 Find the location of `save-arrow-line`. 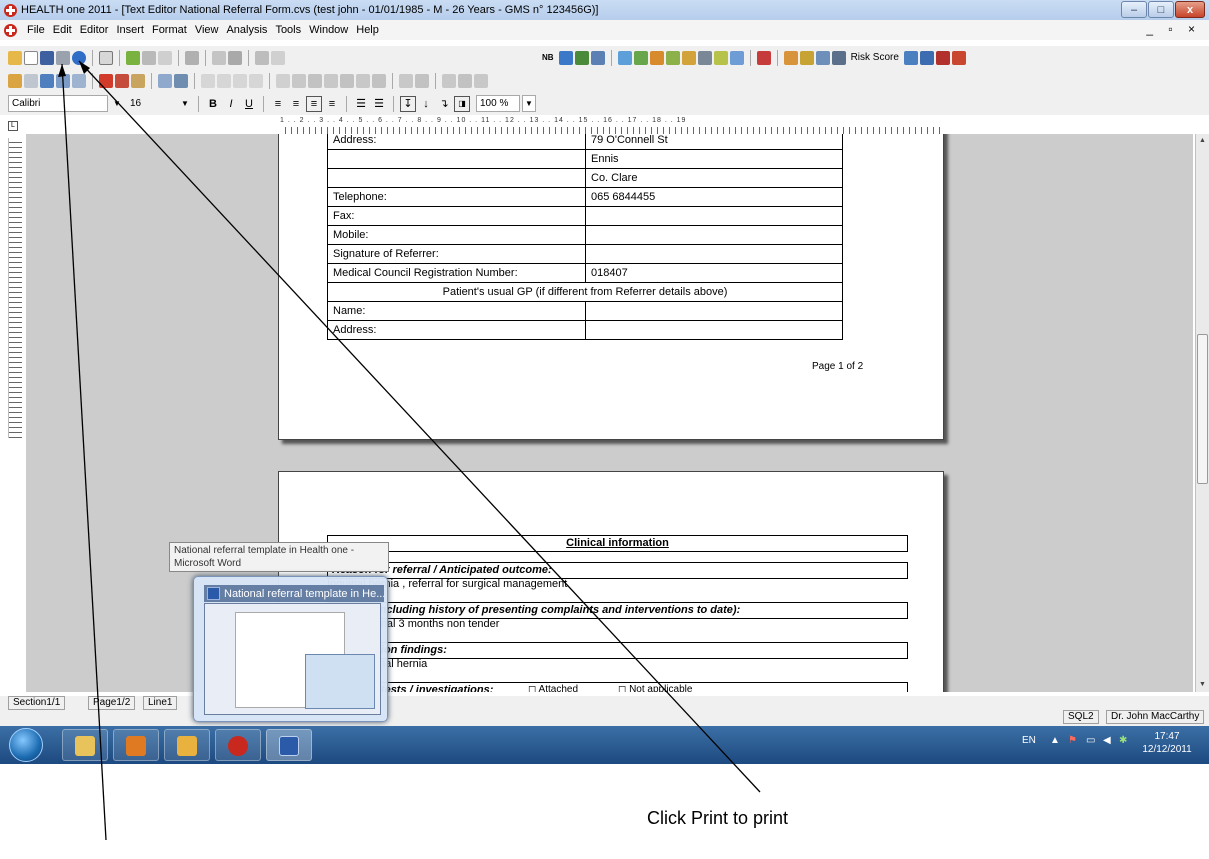

save-arrow-line is located at coordinates (84, 452).